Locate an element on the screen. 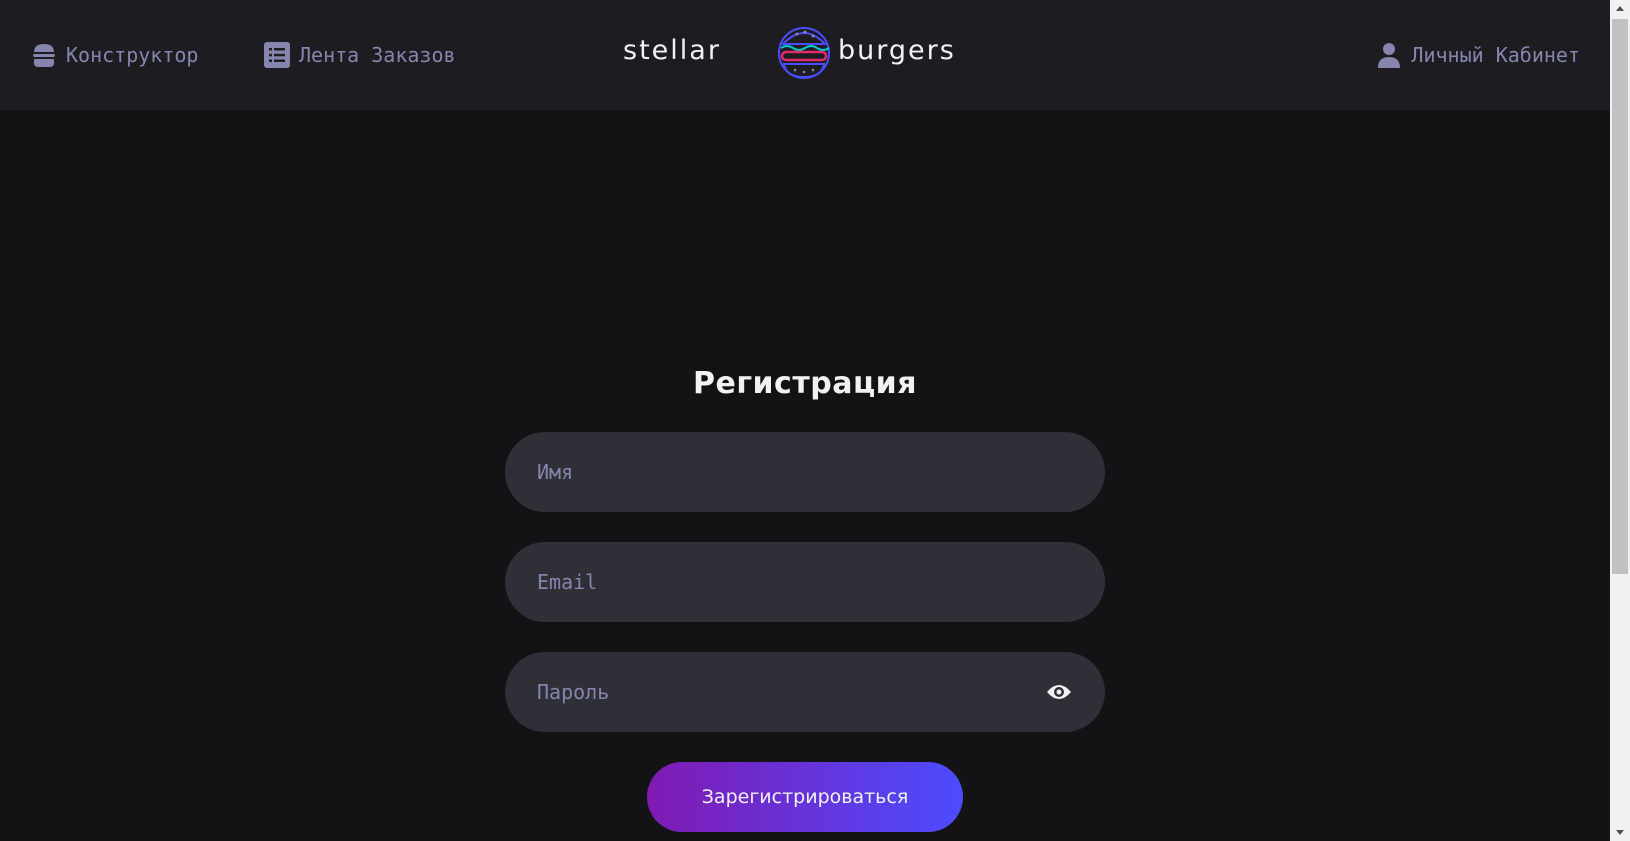  nav-profile-link: Личный Кабинет is located at coordinates (1477, 55).